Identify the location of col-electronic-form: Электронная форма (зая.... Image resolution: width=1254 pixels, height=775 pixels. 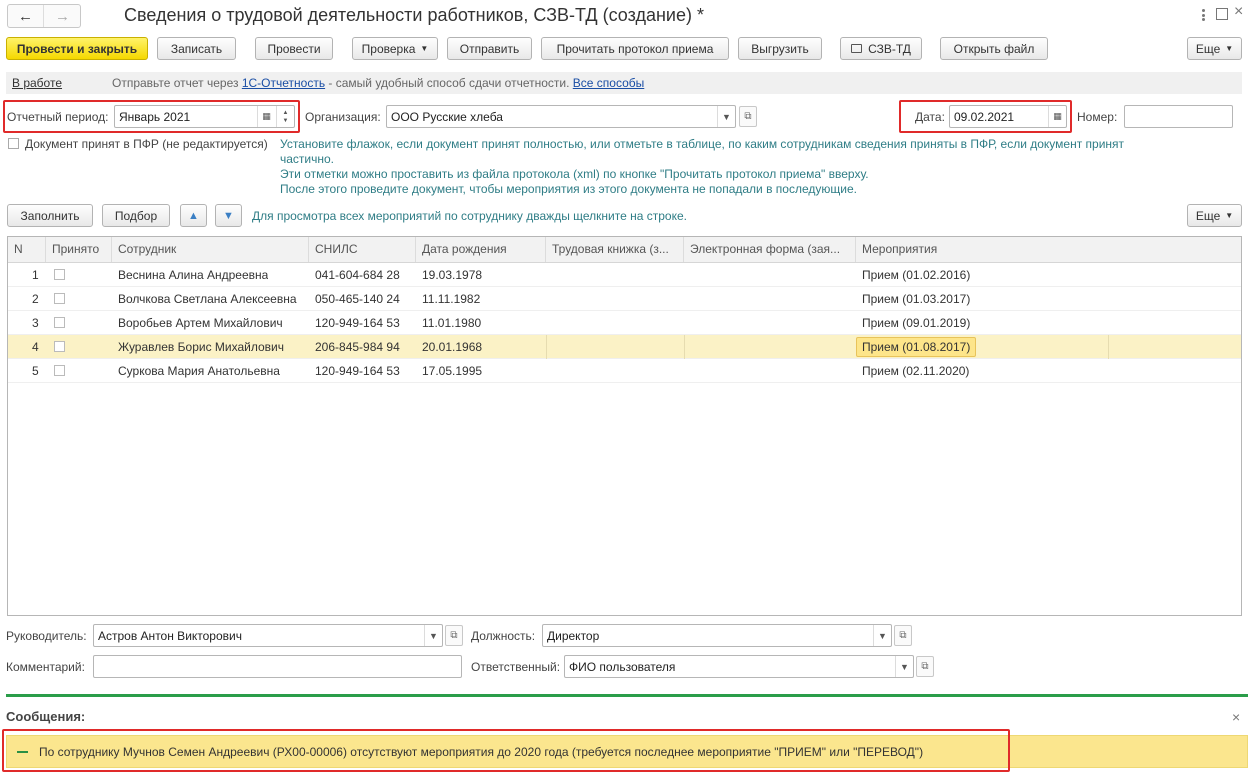
(770, 249).